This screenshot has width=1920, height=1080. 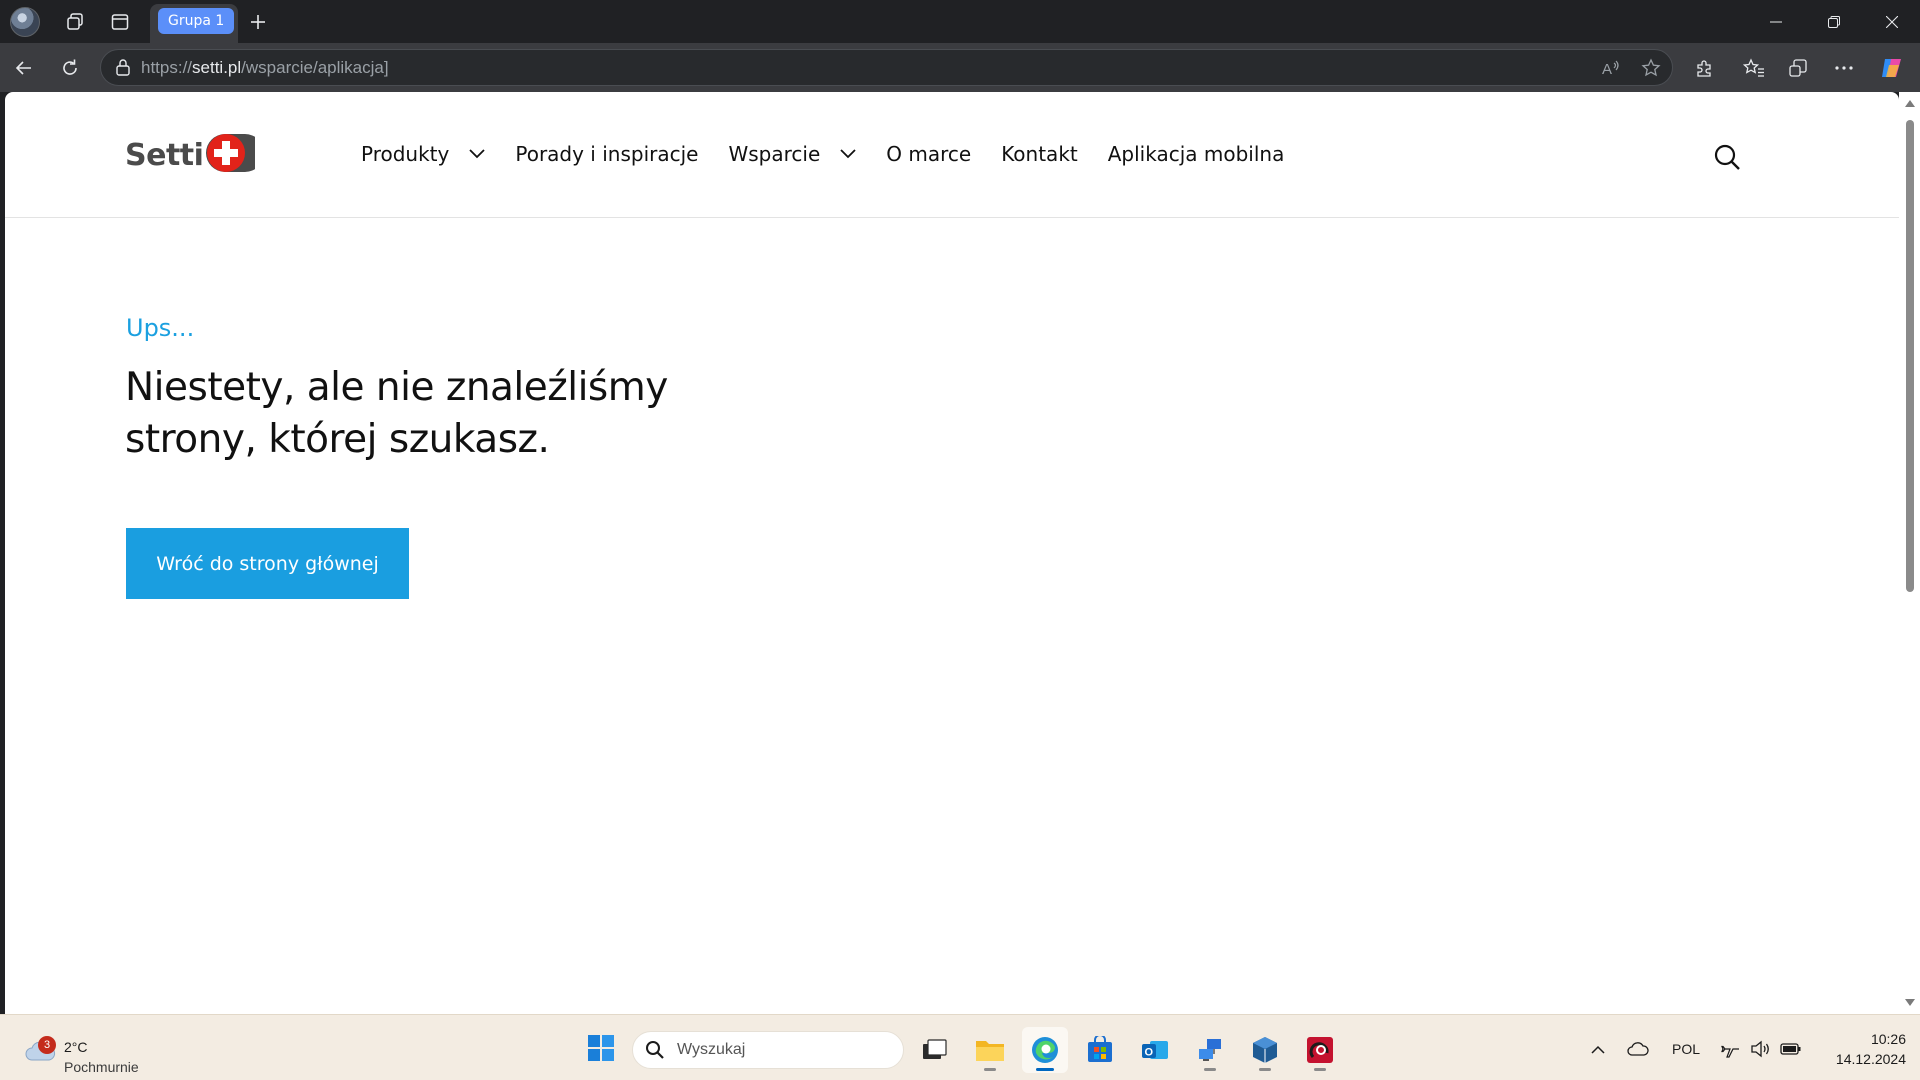 What do you see at coordinates (1844, 67) in the screenshot?
I see `more-menu-icon` at bounding box center [1844, 67].